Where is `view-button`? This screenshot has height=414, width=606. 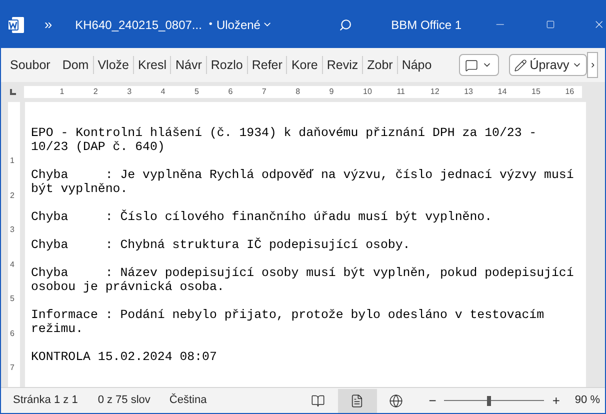 view-button is located at coordinates (357, 400).